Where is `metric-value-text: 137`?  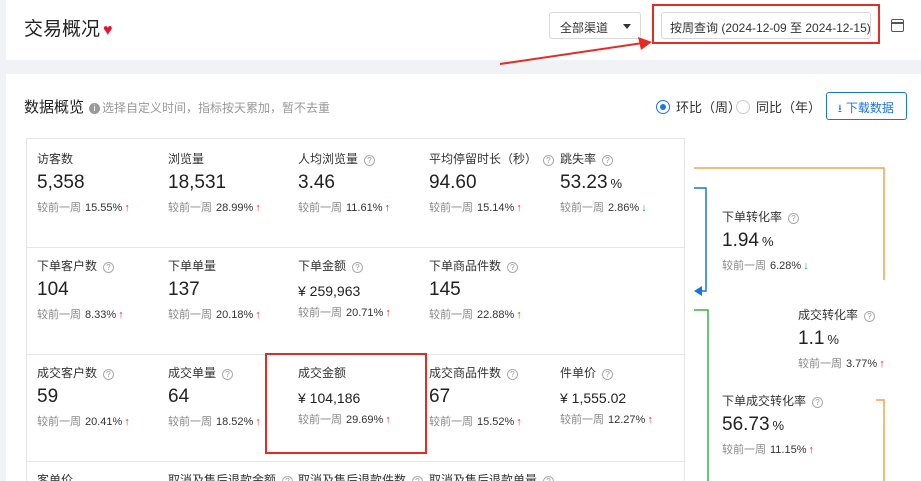 metric-value-text: 137 is located at coordinates (184, 289).